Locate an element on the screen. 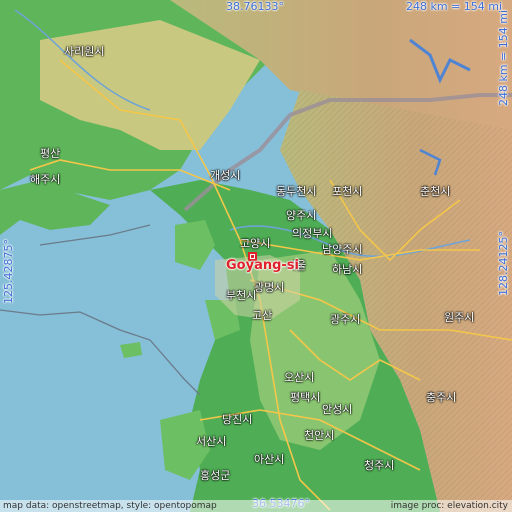  place-label-gwangju: 광주시 is located at coordinates (345, 319).